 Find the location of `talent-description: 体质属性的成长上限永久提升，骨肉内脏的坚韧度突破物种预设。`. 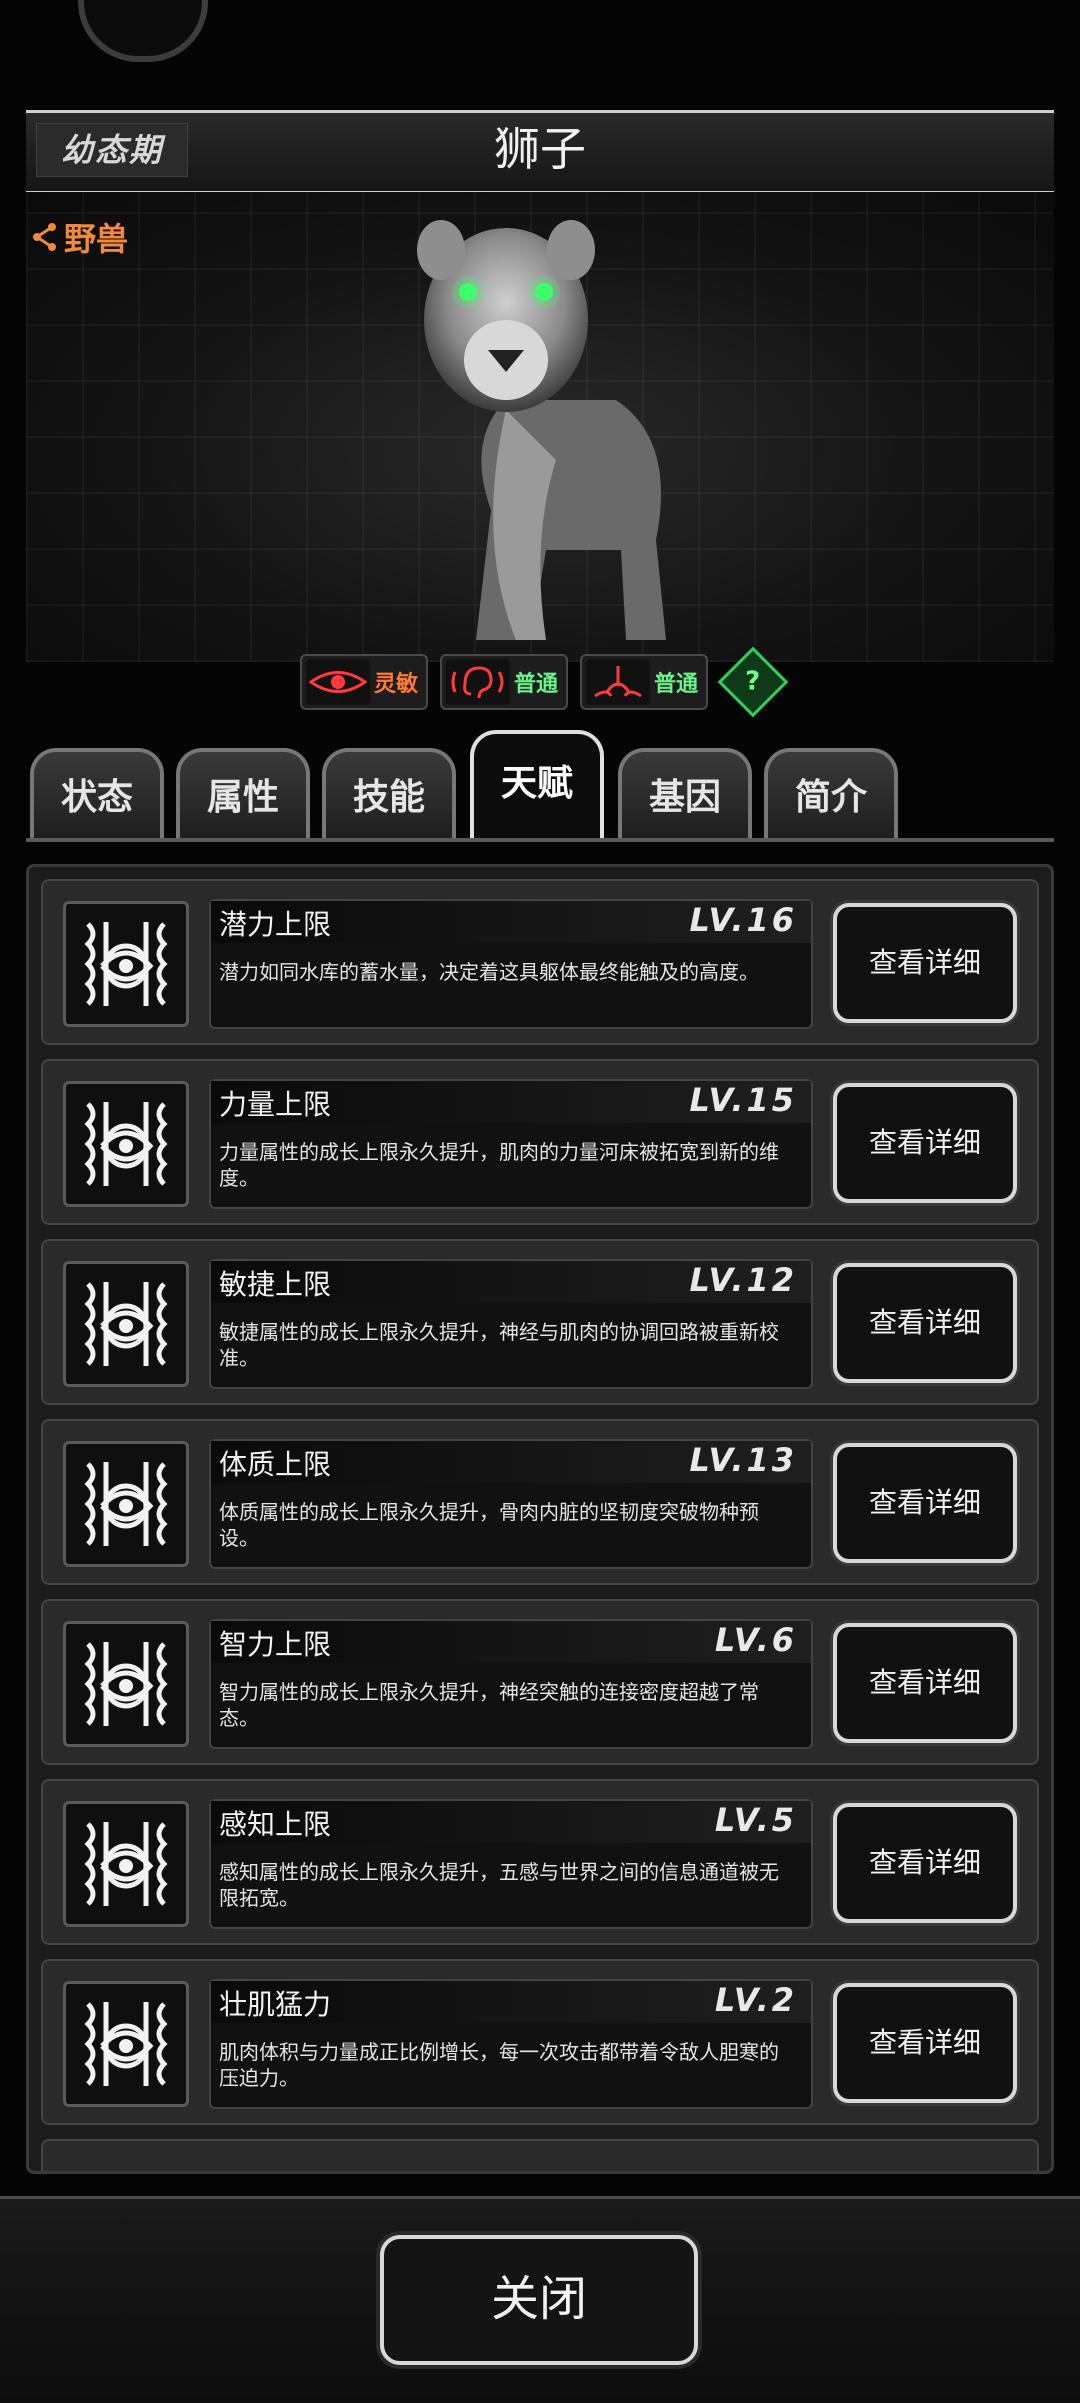

talent-description: 体质属性的成长上限永久提升，骨肉内脏的坚韧度突破物种预设。 is located at coordinates (489, 1525).